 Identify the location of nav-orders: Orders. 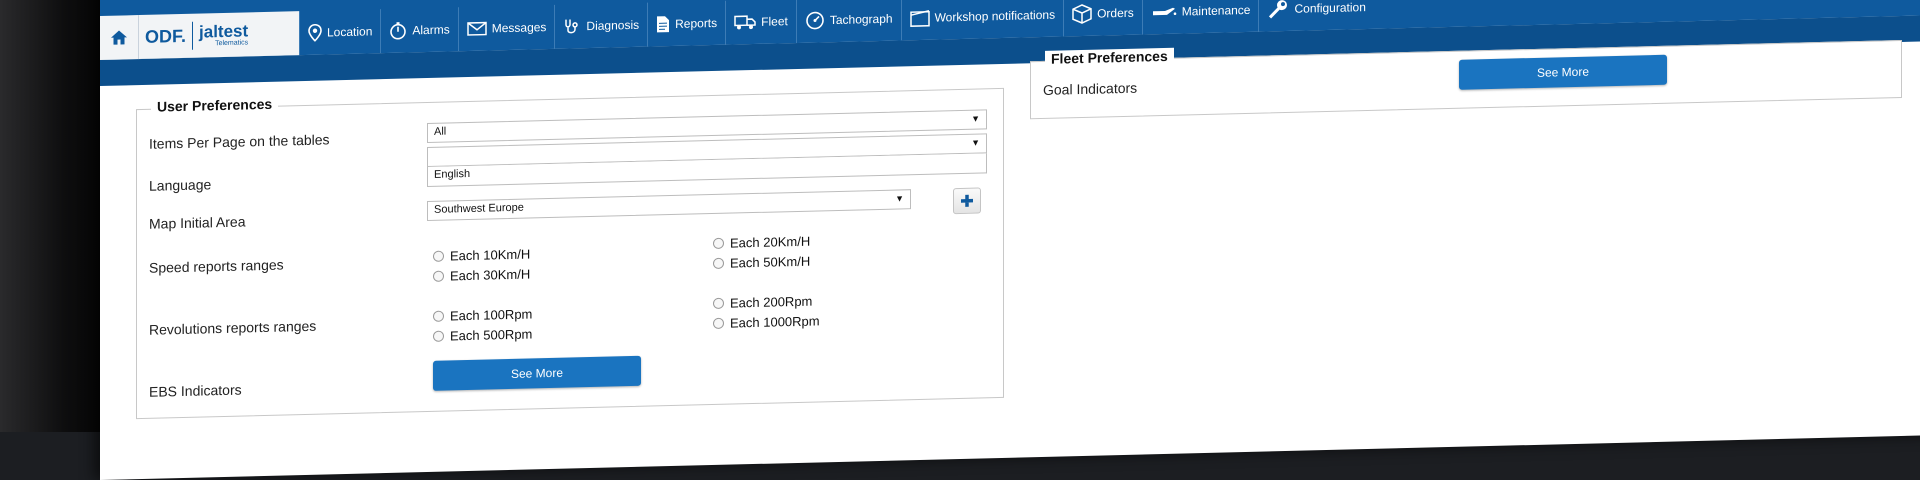
(1102, 18).